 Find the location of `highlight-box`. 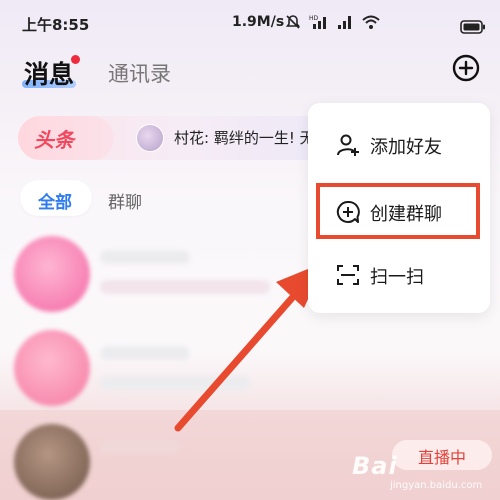

highlight-box is located at coordinates (398, 211).